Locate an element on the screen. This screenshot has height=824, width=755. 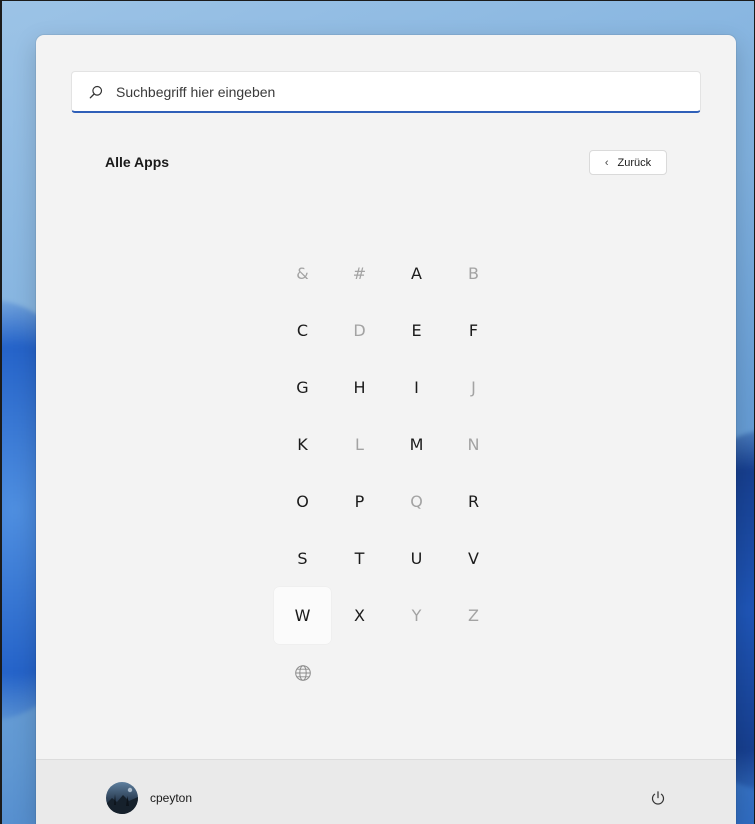
letter-h-button: H is located at coordinates (359, 387).